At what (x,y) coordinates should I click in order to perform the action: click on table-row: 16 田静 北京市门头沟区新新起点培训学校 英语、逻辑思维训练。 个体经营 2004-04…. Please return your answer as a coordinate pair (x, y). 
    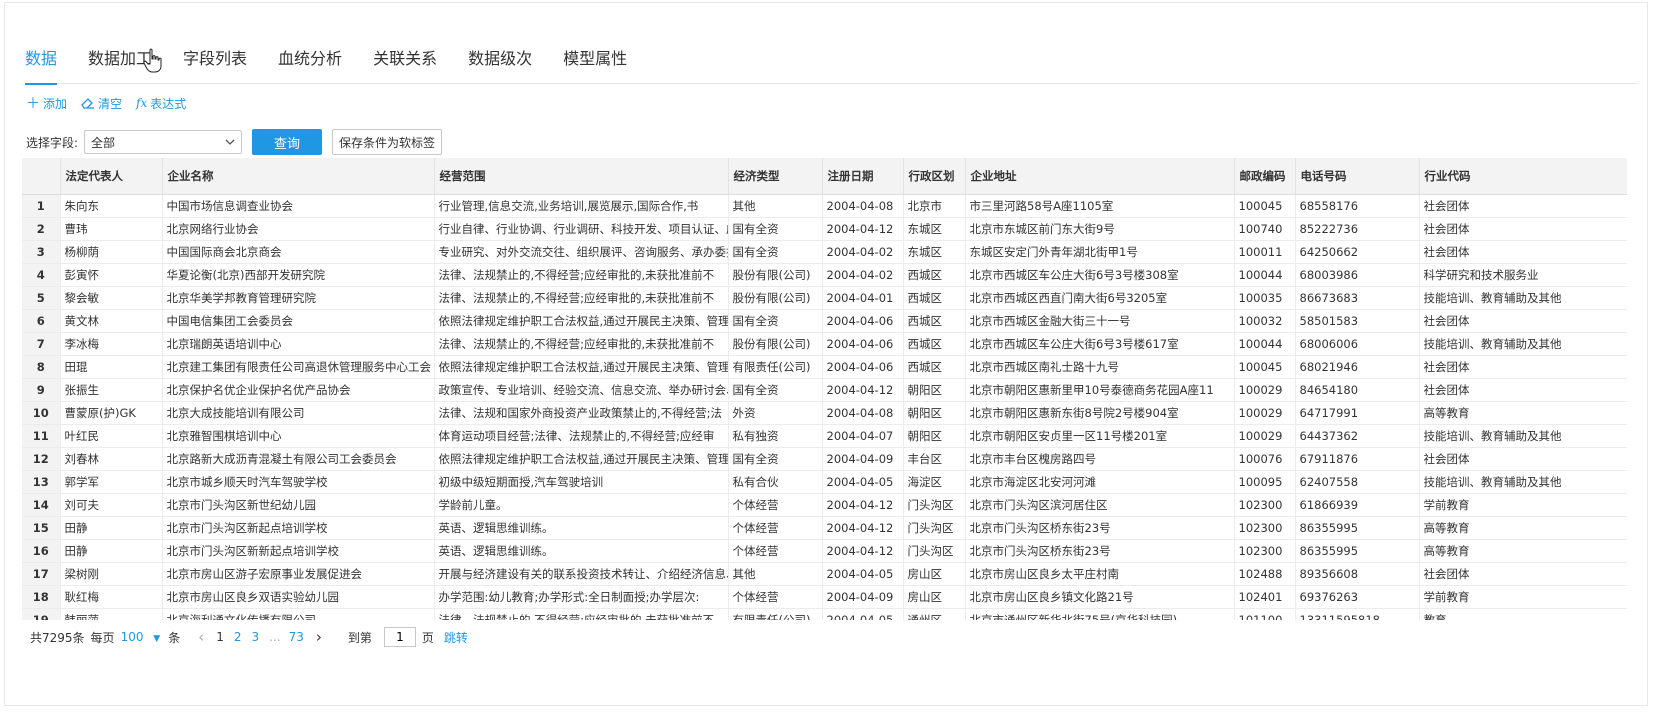
    Looking at the image, I should click on (824, 551).